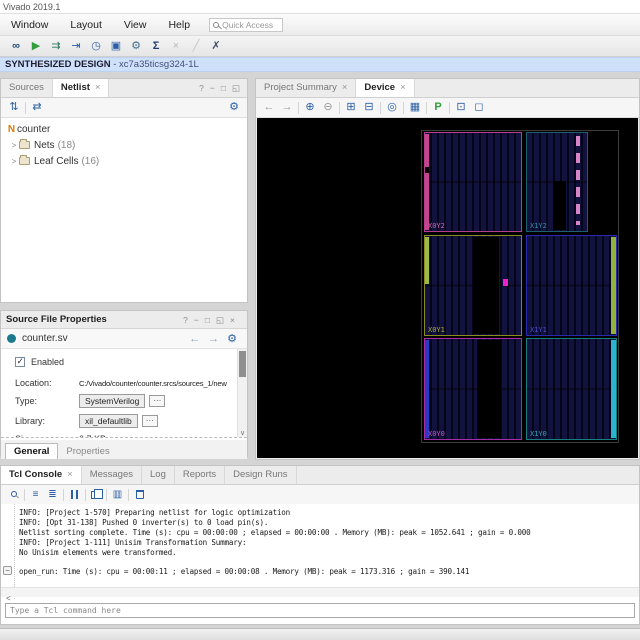 The height and width of the screenshot is (640, 640). What do you see at coordinates (97, 493) in the screenshot?
I see `copy-icon` at bounding box center [97, 493].